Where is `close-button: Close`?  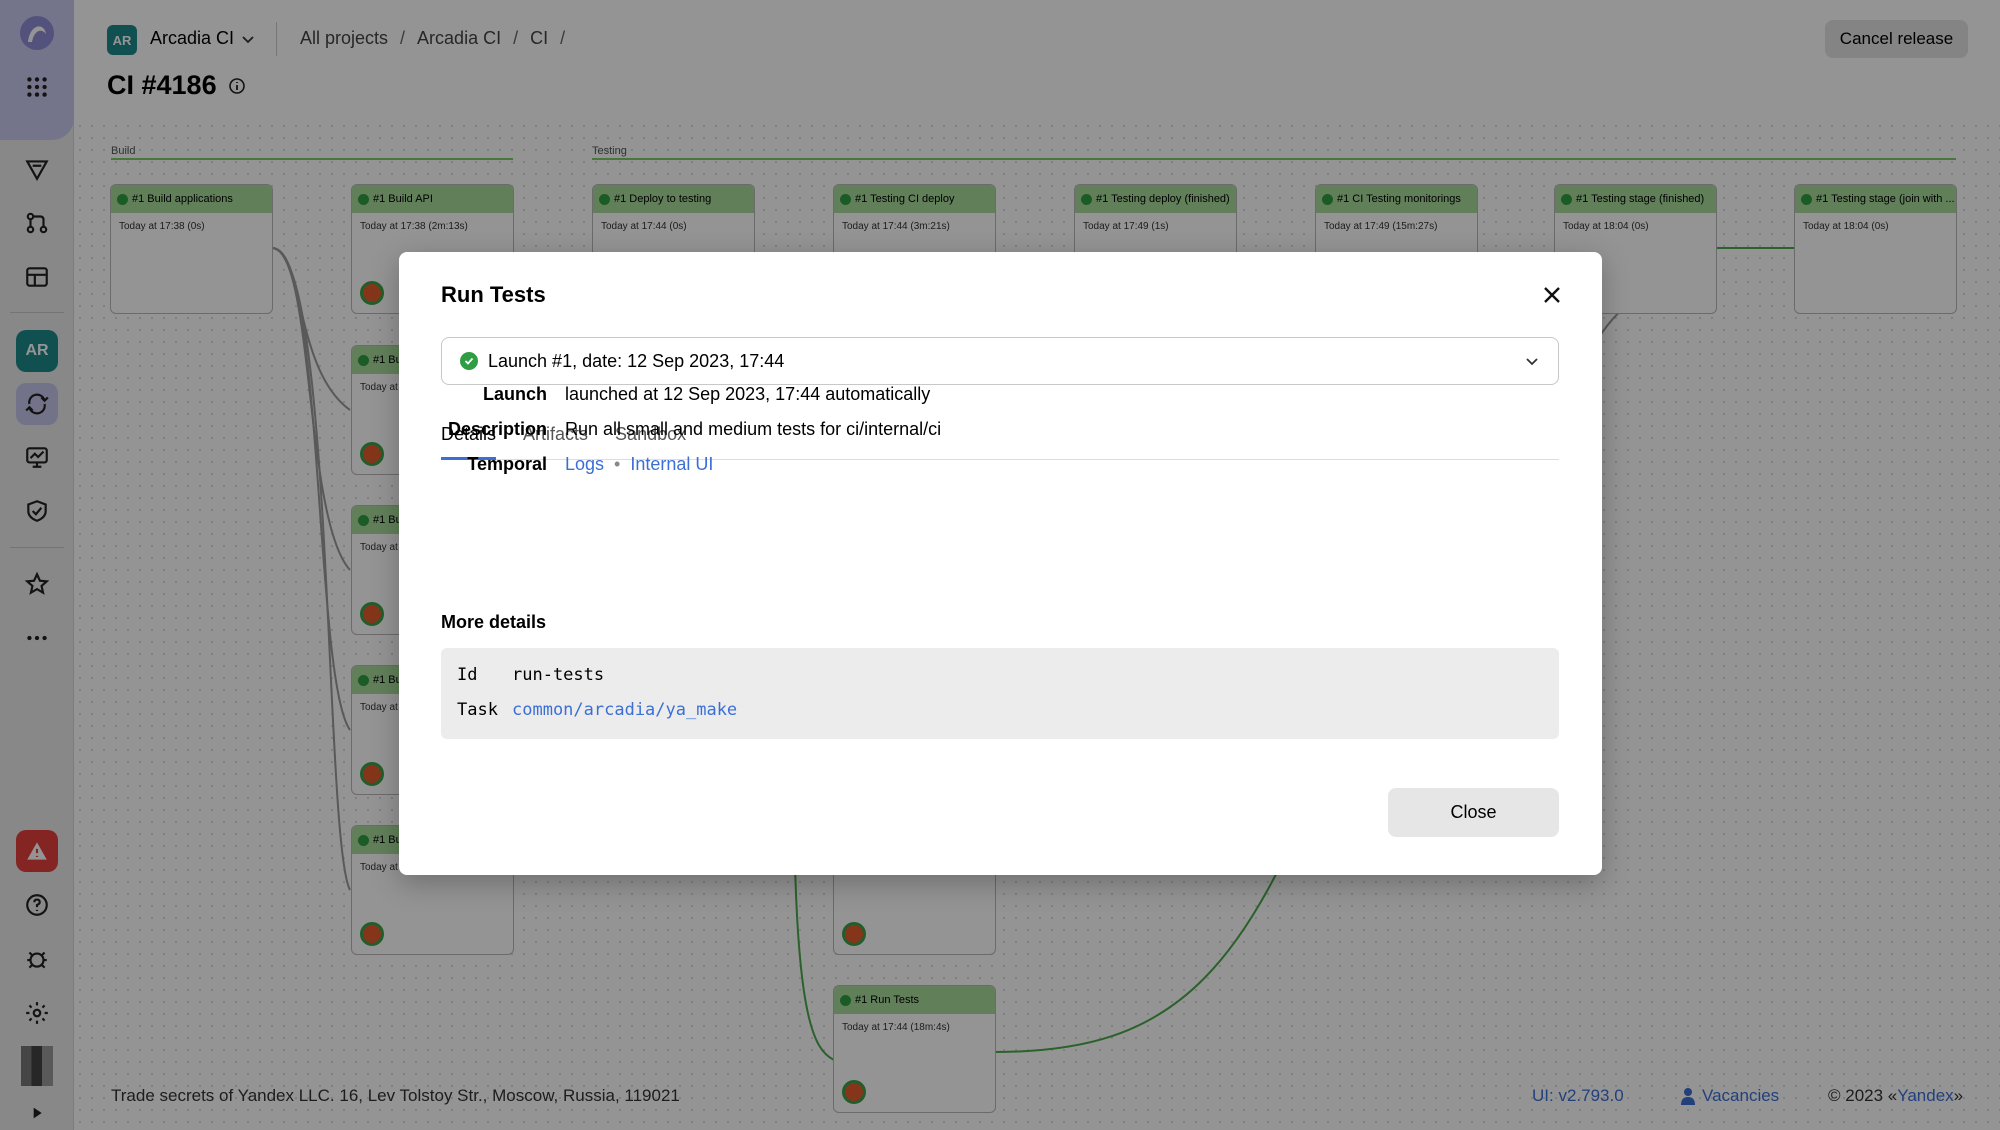 close-button: Close is located at coordinates (1473, 812).